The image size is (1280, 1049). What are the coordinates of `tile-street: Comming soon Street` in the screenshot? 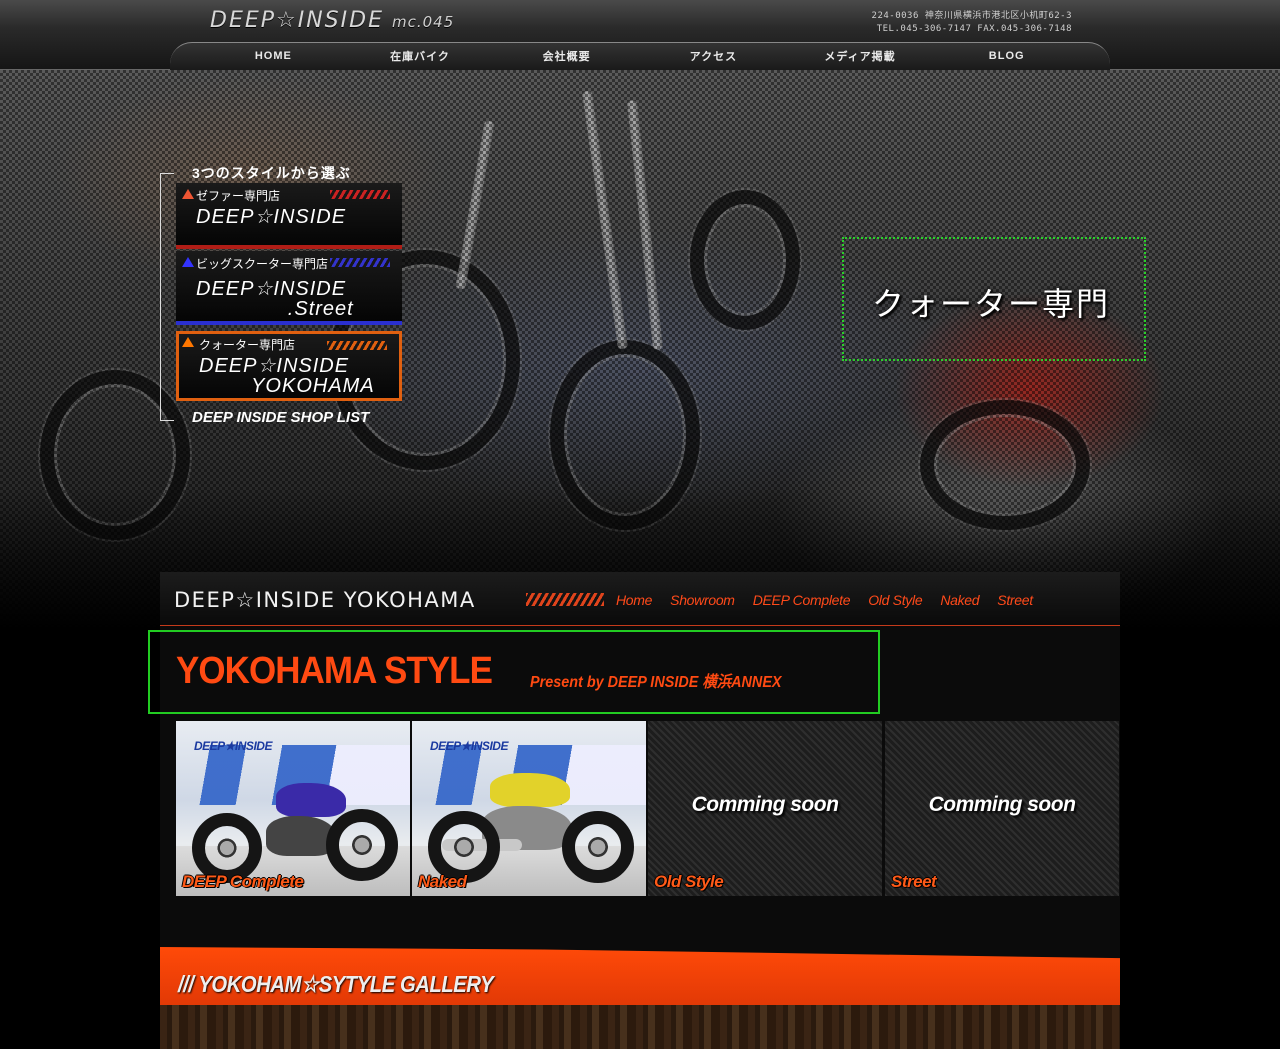 It's located at (1002, 808).